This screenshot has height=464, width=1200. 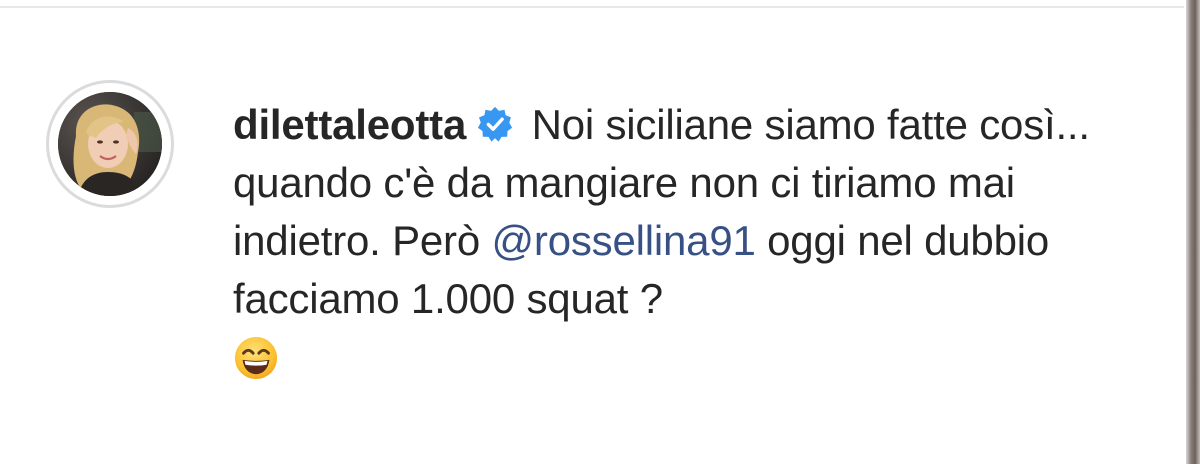 I want to click on top-divider, so click(x=592, y=7).